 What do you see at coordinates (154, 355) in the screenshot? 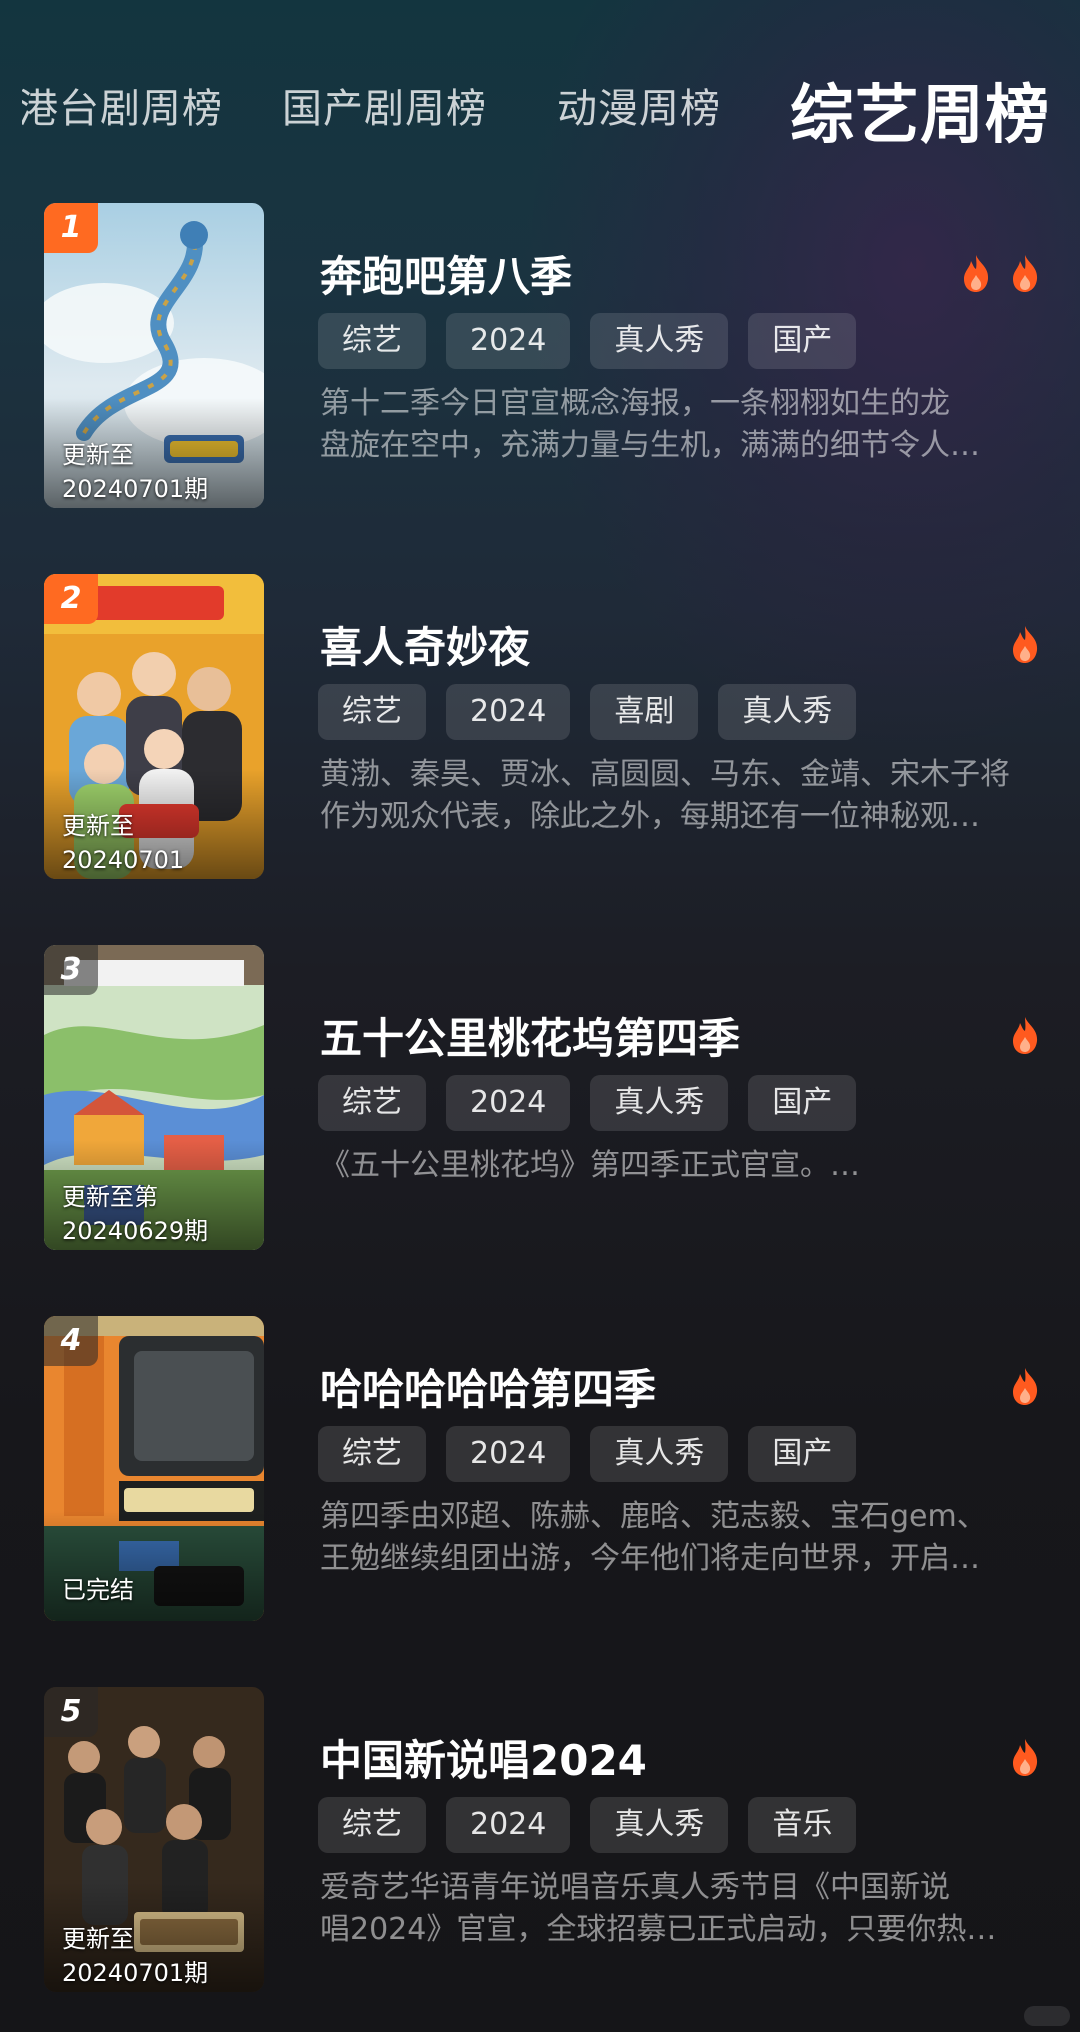
I see `poster-image: 1 更新至 20240701期` at bounding box center [154, 355].